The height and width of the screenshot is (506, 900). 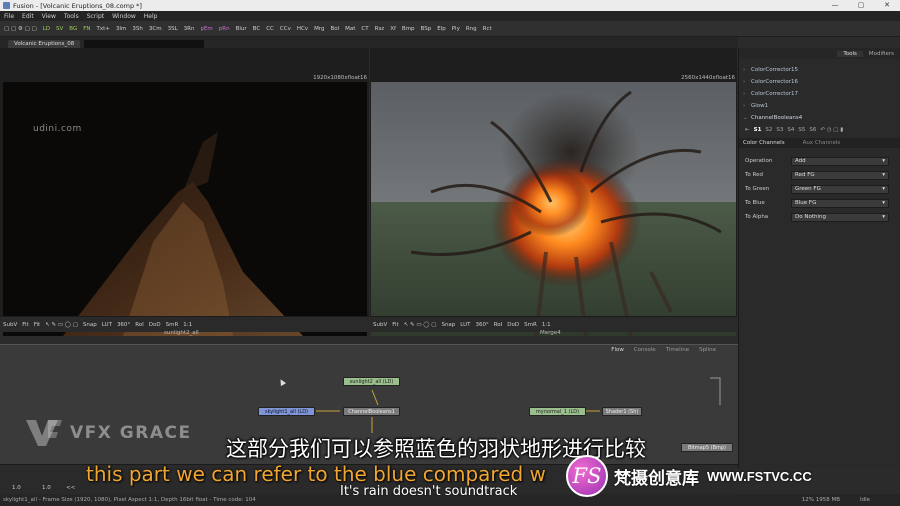 I want to click on tab-tools: Tools, so click(x=850, y=53).